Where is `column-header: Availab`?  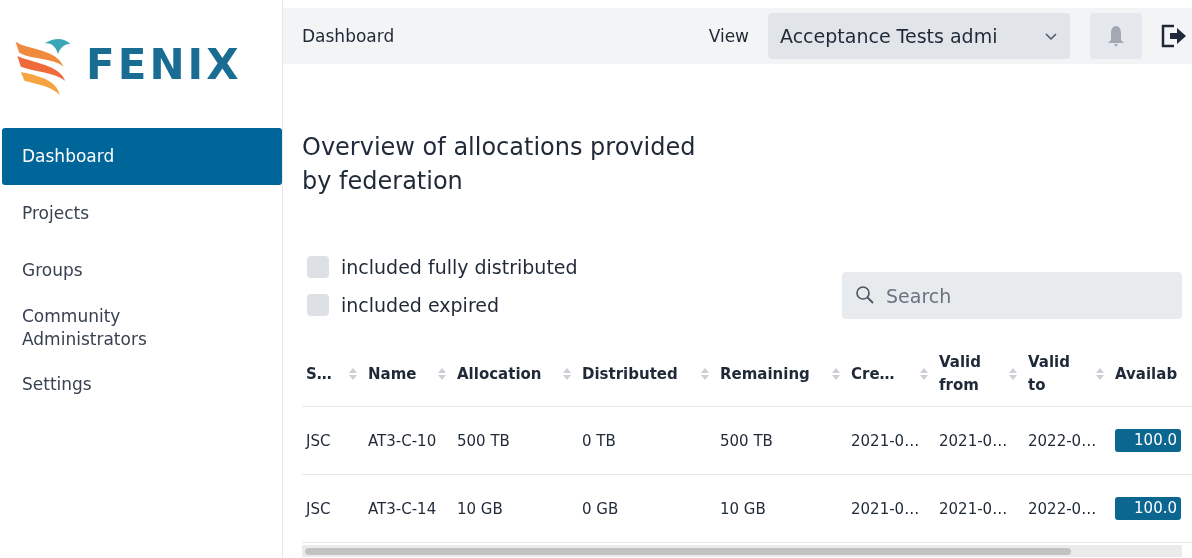 column-header: Availab is located at coordinates (1146, 374).